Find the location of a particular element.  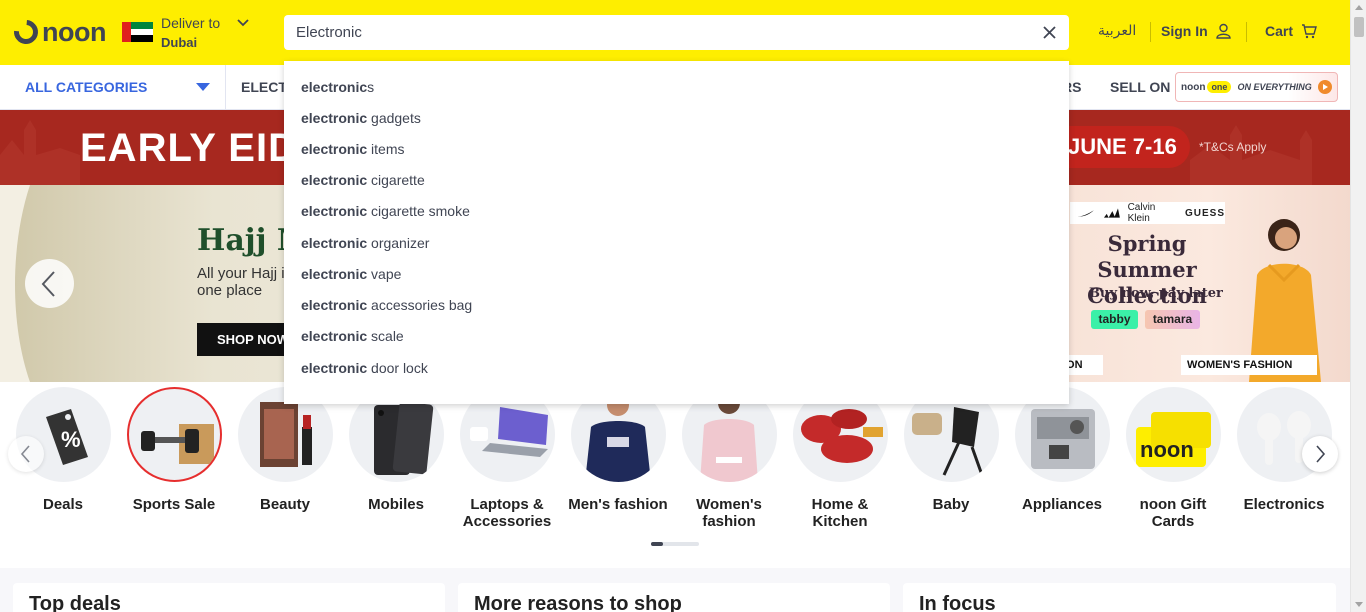

category-womens-fashion: Women's fashion is located at coordinates (729, 458).